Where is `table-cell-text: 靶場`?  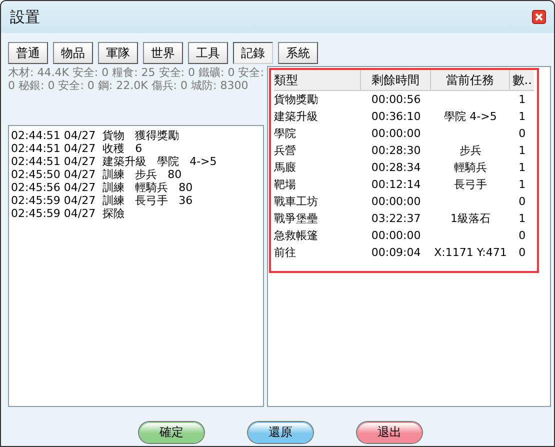 table-cell-text: 靶場 is located at coordinates (285, 185).